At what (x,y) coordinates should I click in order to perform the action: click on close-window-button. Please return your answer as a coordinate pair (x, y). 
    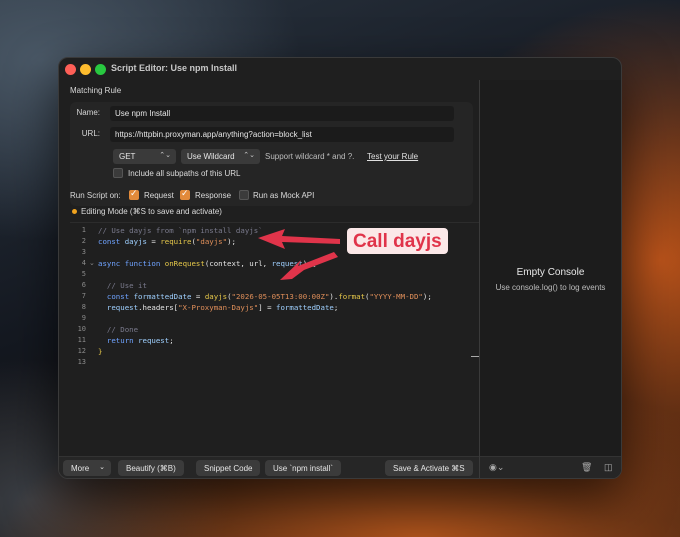
    Looking at the image, I should click on (70, 69).